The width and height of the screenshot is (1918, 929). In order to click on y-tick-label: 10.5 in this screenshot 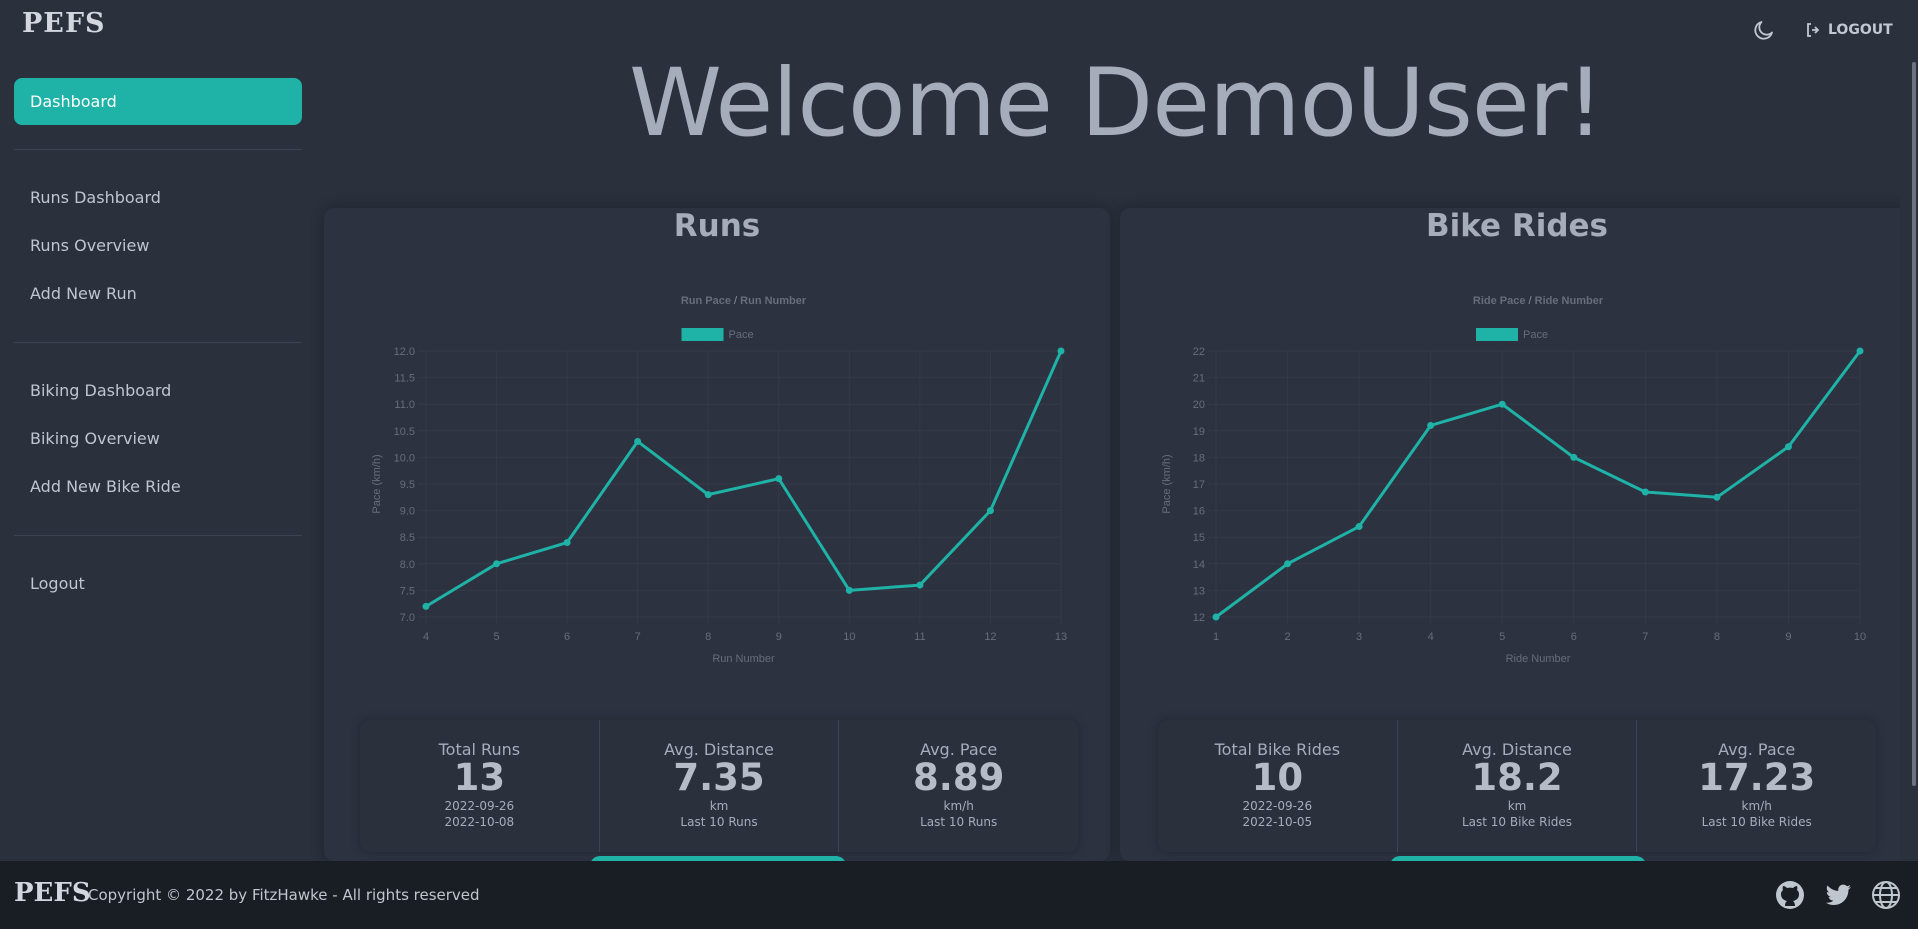, I will do `click(404, 432)`.